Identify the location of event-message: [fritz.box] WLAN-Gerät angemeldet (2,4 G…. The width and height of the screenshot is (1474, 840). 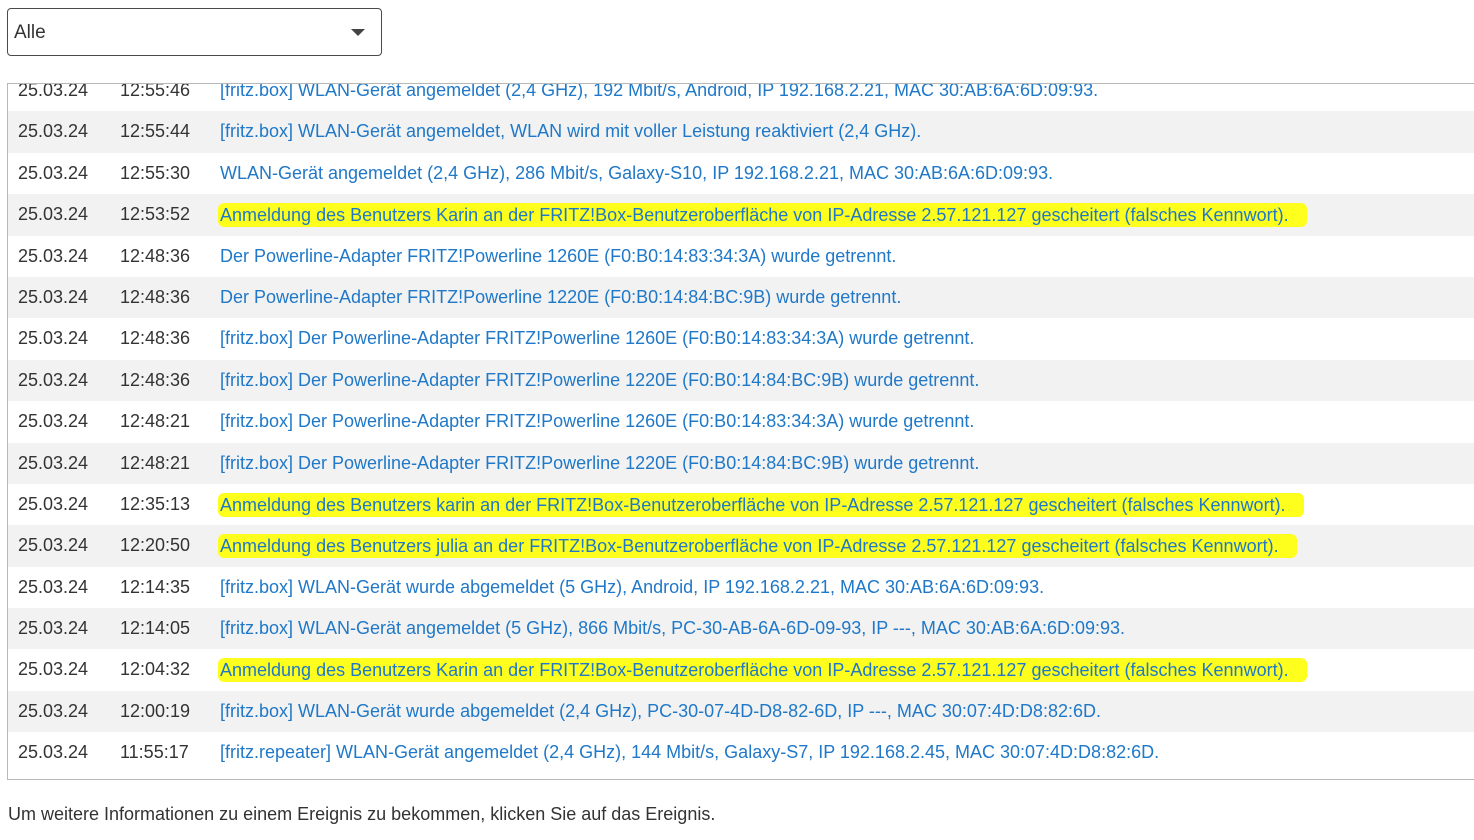
(659, 97).